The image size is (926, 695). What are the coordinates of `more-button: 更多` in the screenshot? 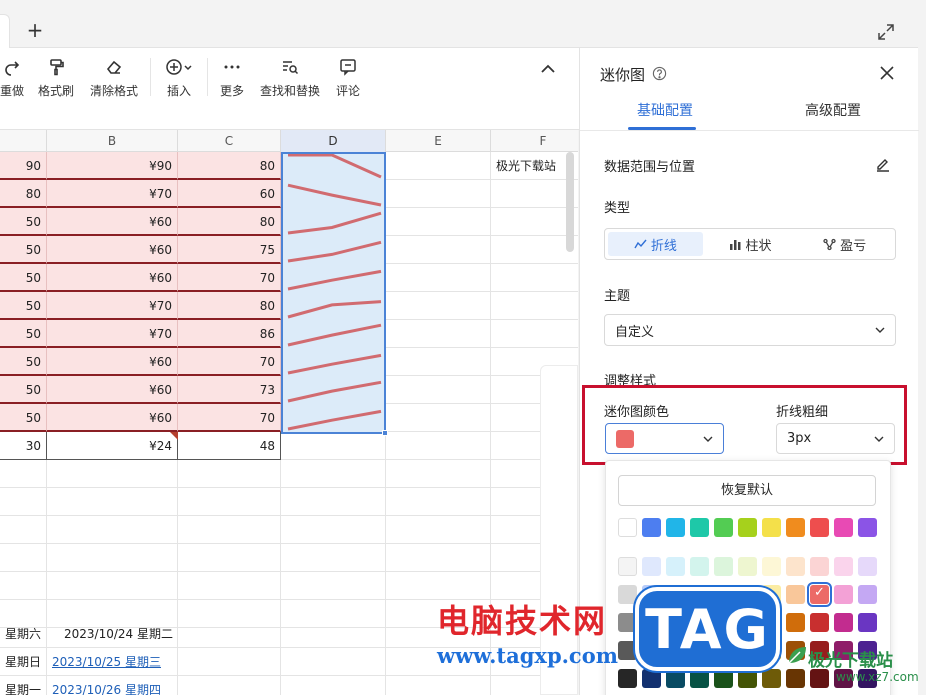 It's located at (232, 80).